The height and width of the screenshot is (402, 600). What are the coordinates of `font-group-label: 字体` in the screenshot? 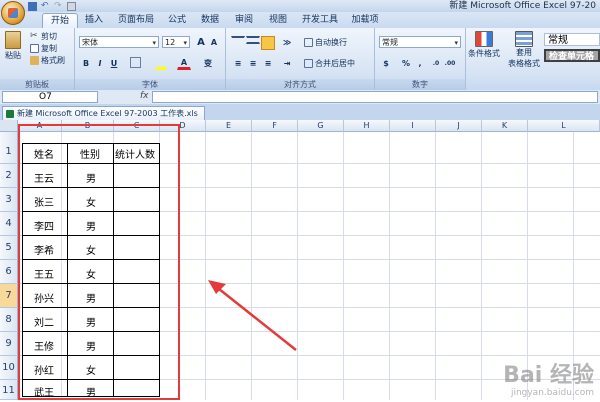 It's located at (150, 84).